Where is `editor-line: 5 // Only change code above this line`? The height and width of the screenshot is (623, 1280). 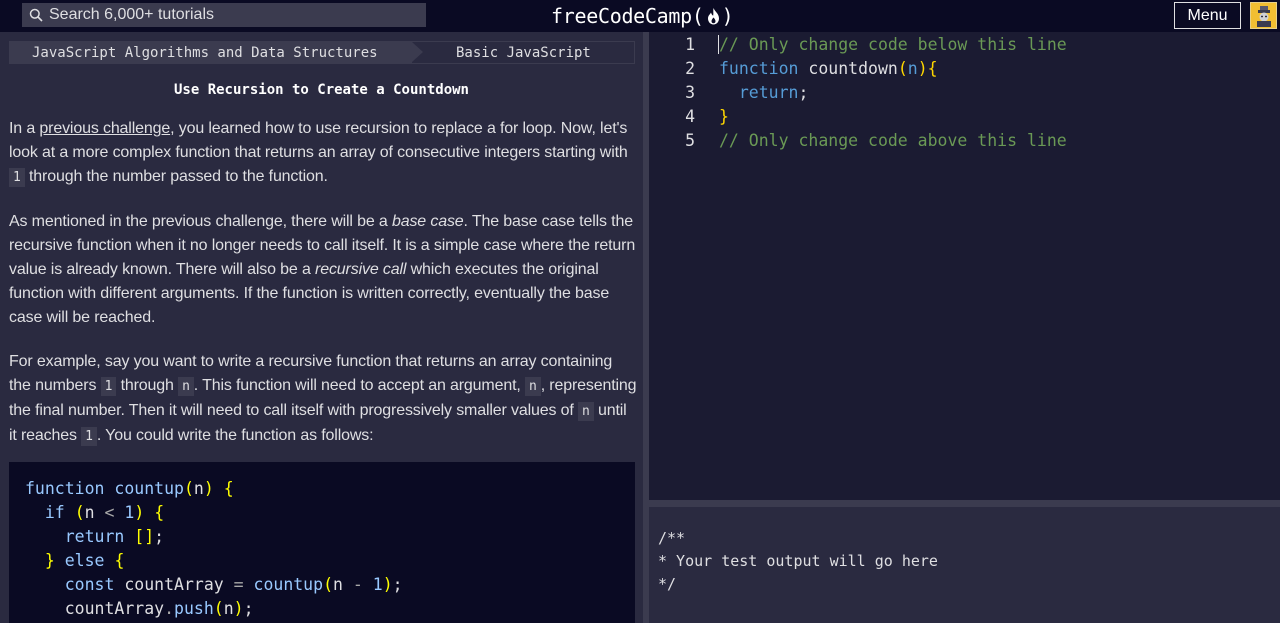 editor-line: 5 // Only change code above this line is located at coordinates (858, 140).